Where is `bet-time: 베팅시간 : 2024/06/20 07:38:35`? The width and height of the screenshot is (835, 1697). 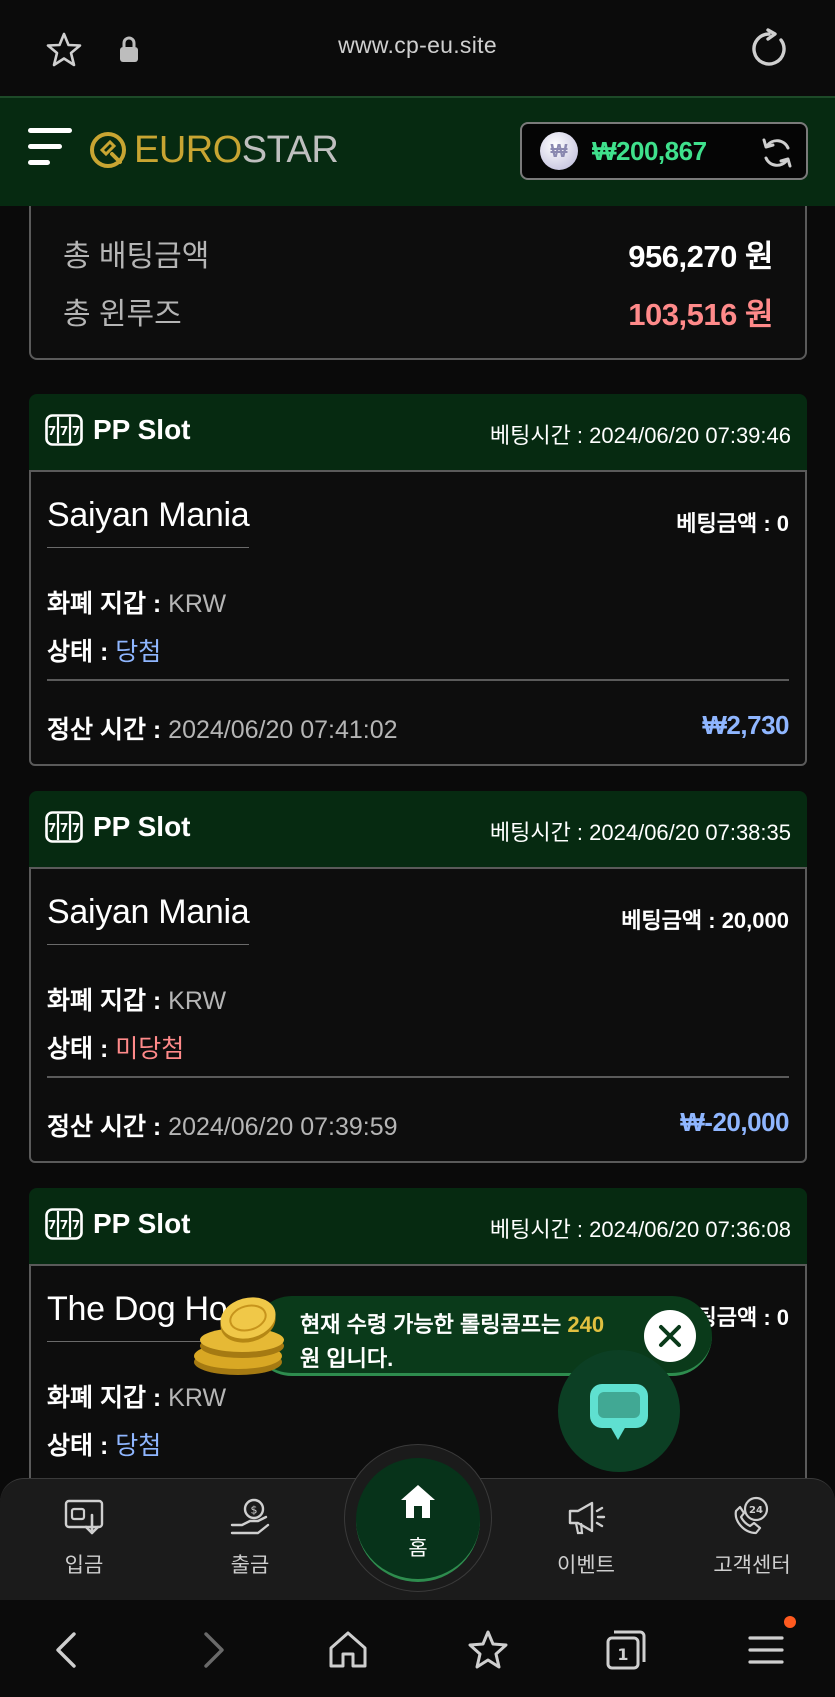 bet-time: 베팅시간 : 2024/06/20 07:38:35 is located at coordinates (640, 832).